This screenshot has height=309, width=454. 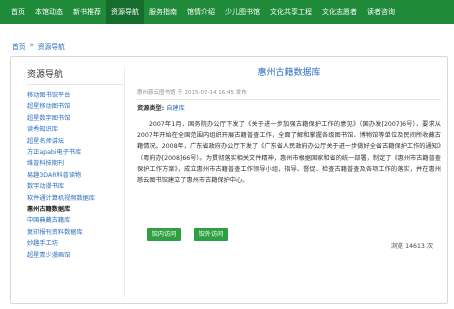 I want to click on resource-type-value: 自建库, so click(x=175, y=108).